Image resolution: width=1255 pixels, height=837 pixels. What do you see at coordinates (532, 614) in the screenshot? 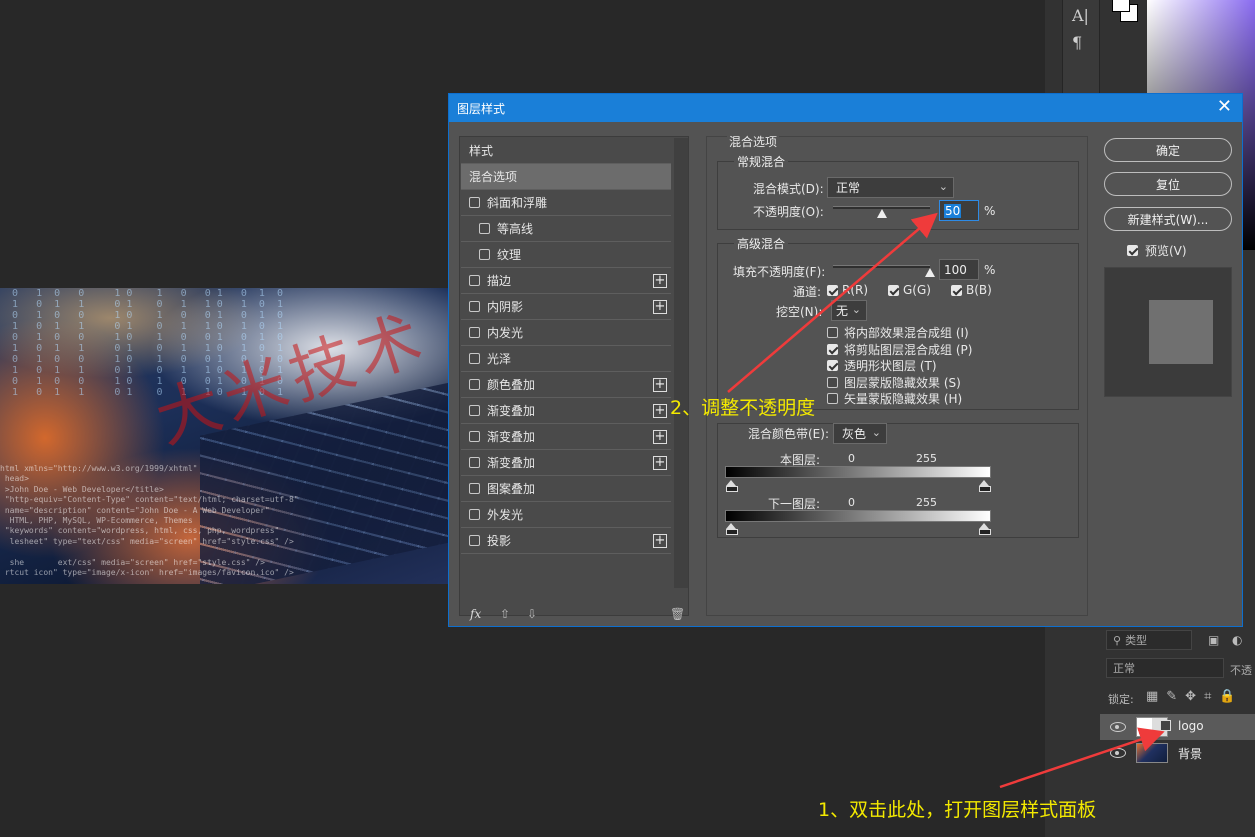
I see `move-down-icon: ⇩` at bounding box center [532, 614].